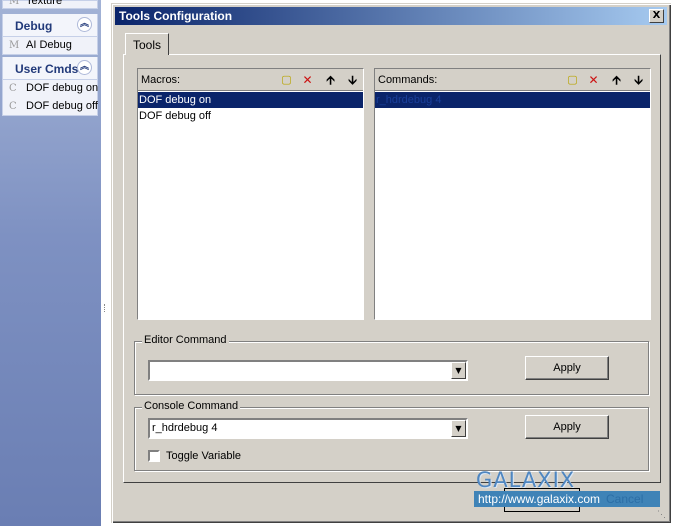 This screenshot has height=526, width=674. What do you see at coordinates (105, 308) in the screenshot?
I see `splitter-grip` at bounding box center [105, 308].